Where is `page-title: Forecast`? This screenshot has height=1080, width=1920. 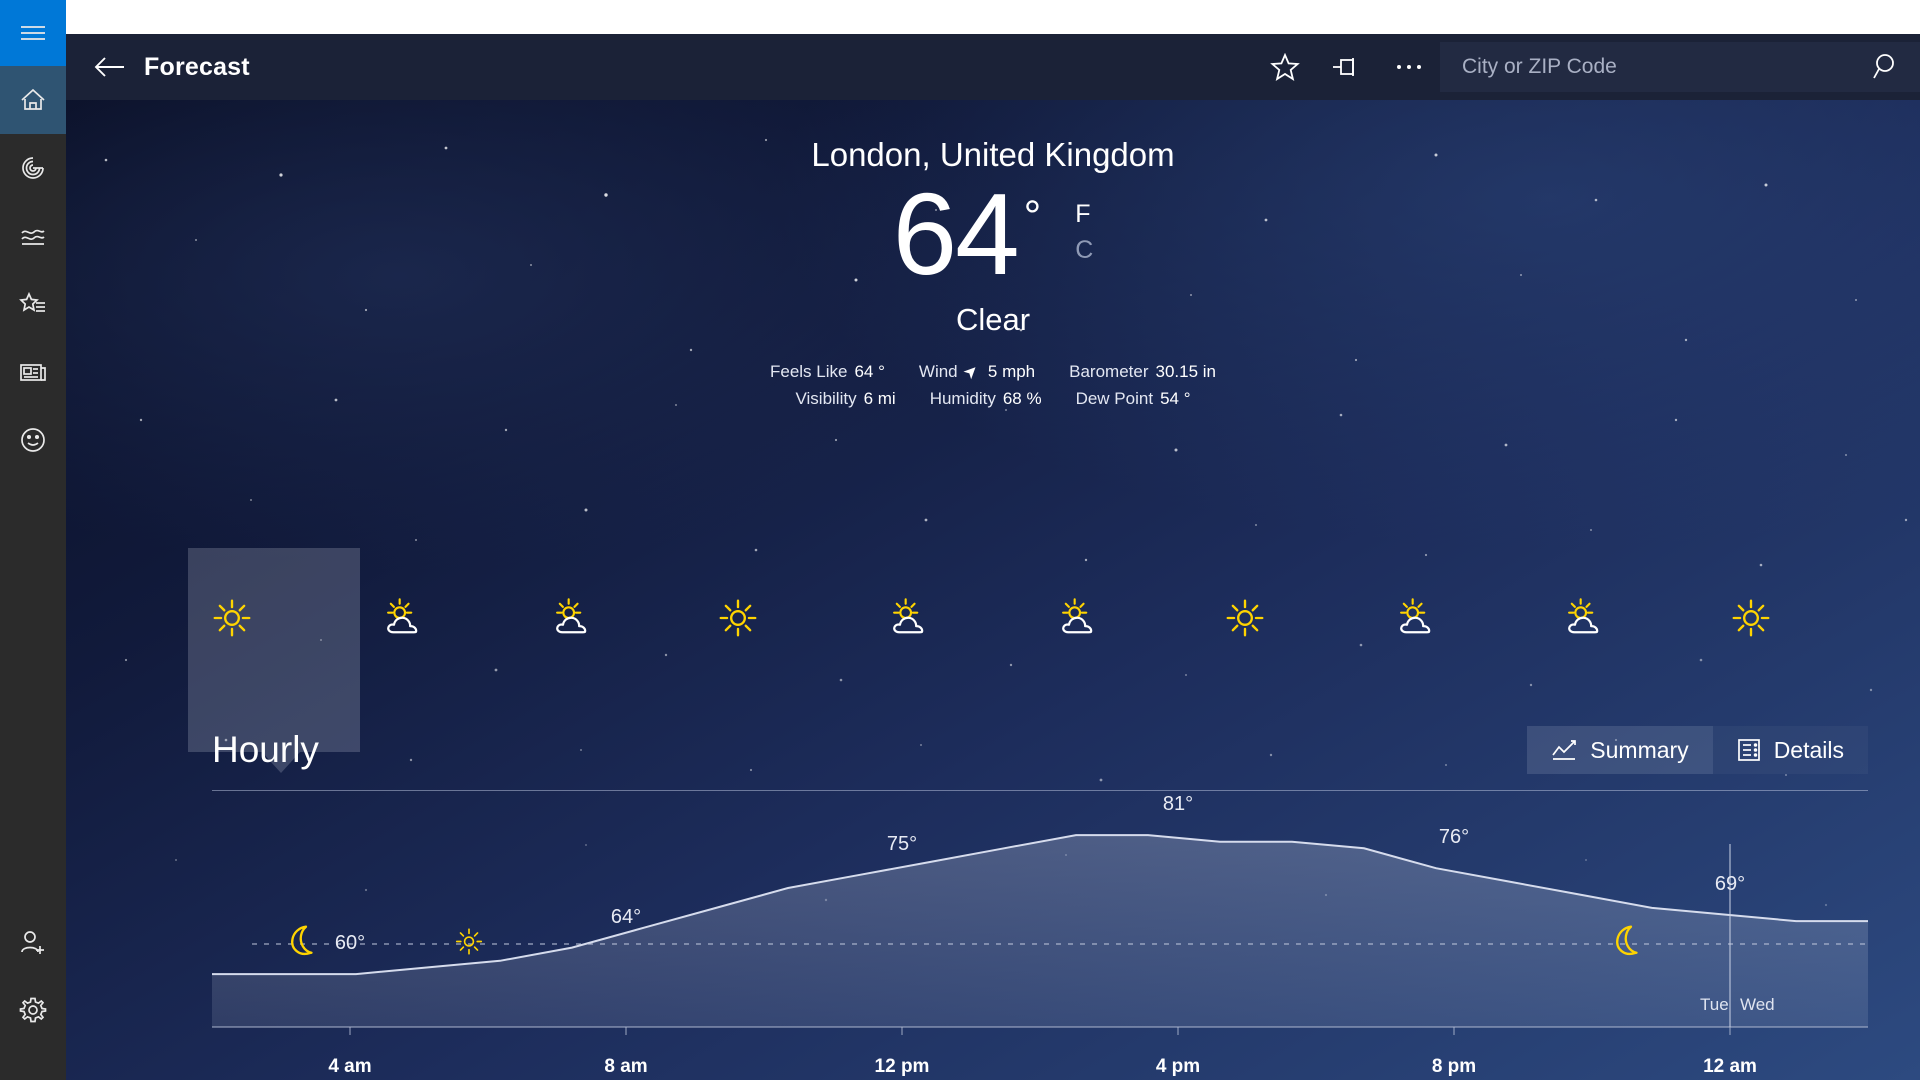
page-title: Forecast is located at coordinates (197, 66).